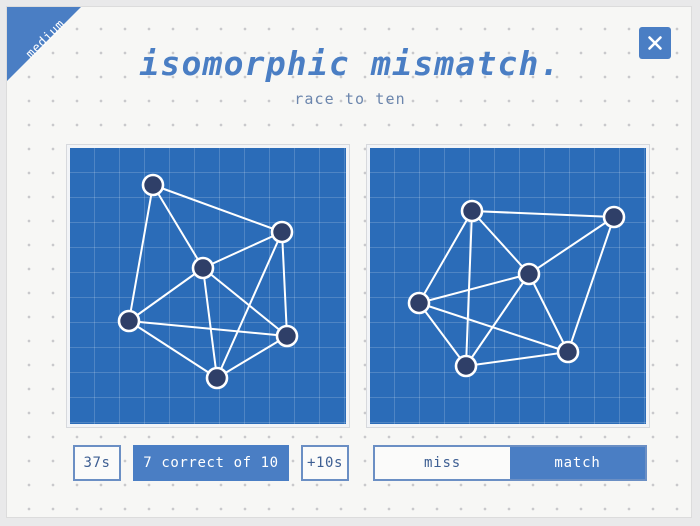  What do you see at coordinates (350, 63) in the screenshot?
I see `page-title: isomorphic mismatch.` at bounding box center [350, 63].